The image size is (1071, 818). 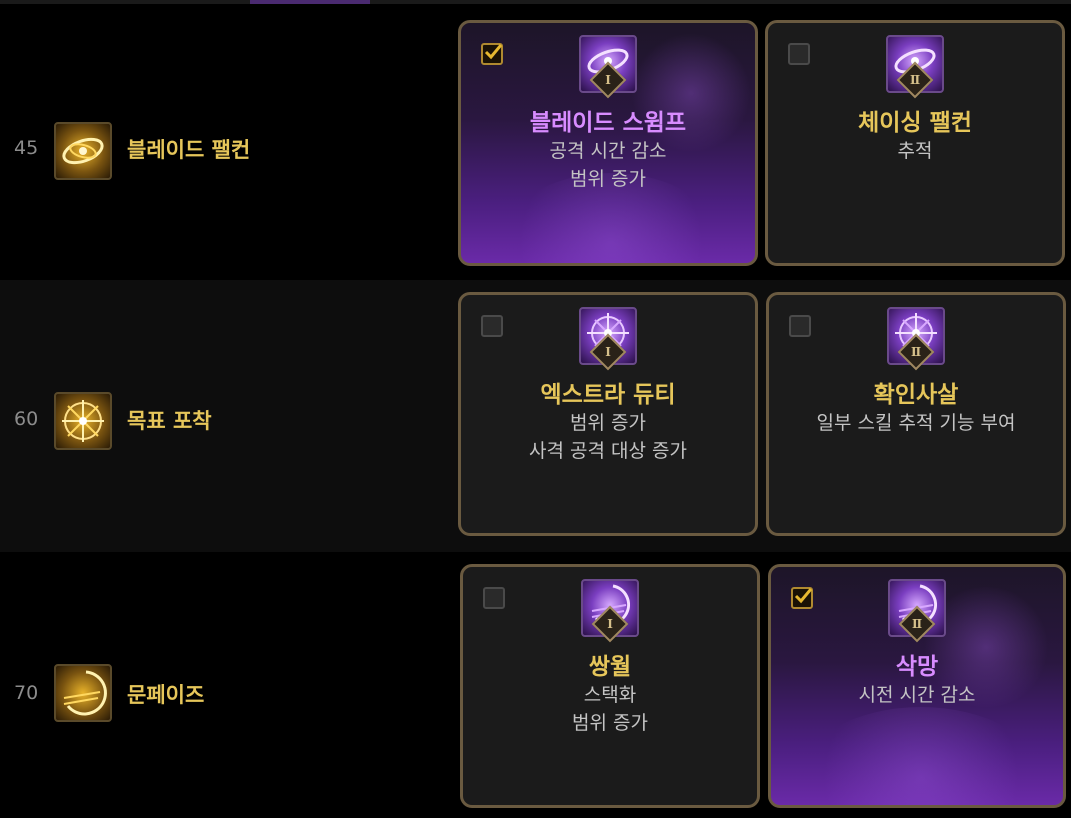 What do you see at coordinates (189, 150) in the screenshot?
I see `skill-name: 블레이드 팰컨` at bounding box center [189, 150].